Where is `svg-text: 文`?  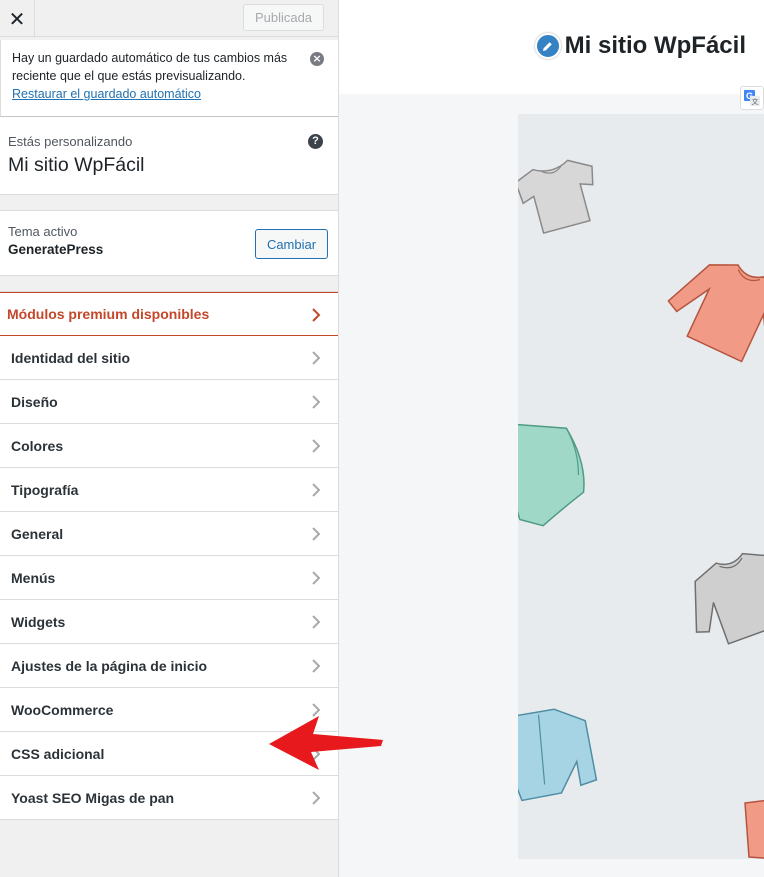 svg-text: 文 is located at coordinates (755, 101).